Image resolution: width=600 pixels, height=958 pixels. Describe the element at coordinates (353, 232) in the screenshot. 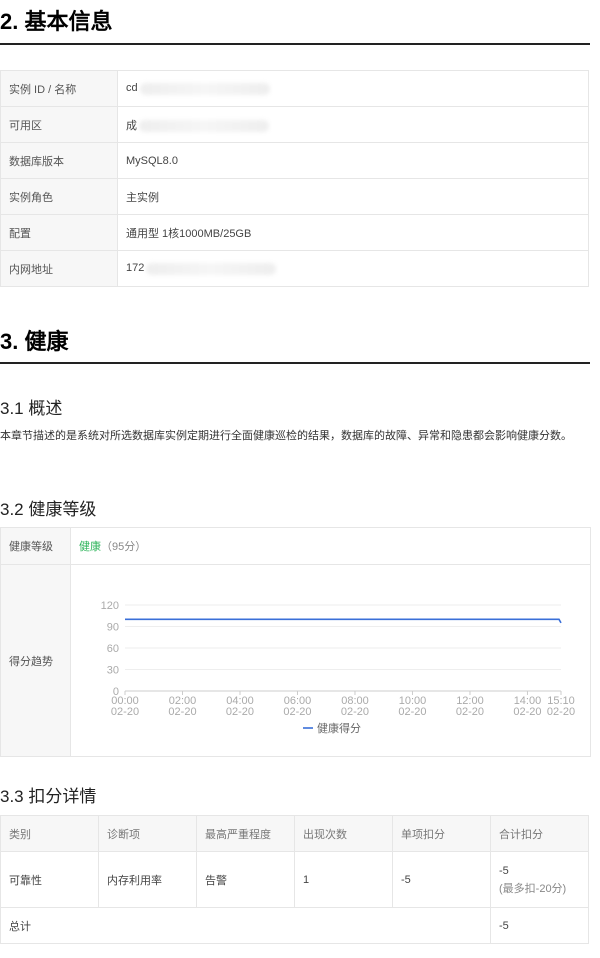

I see `info-value-cell: 通用型 1核1000MB/25GB` at that location.